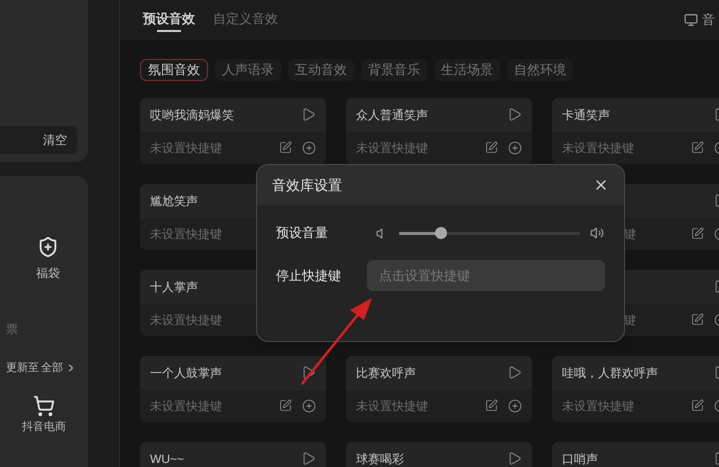 The width and height of the screenshot is (719, 467). Describe the element at coordinates (248, 69) in the screenshot. I see `category-chip: 人声语录` at that location.